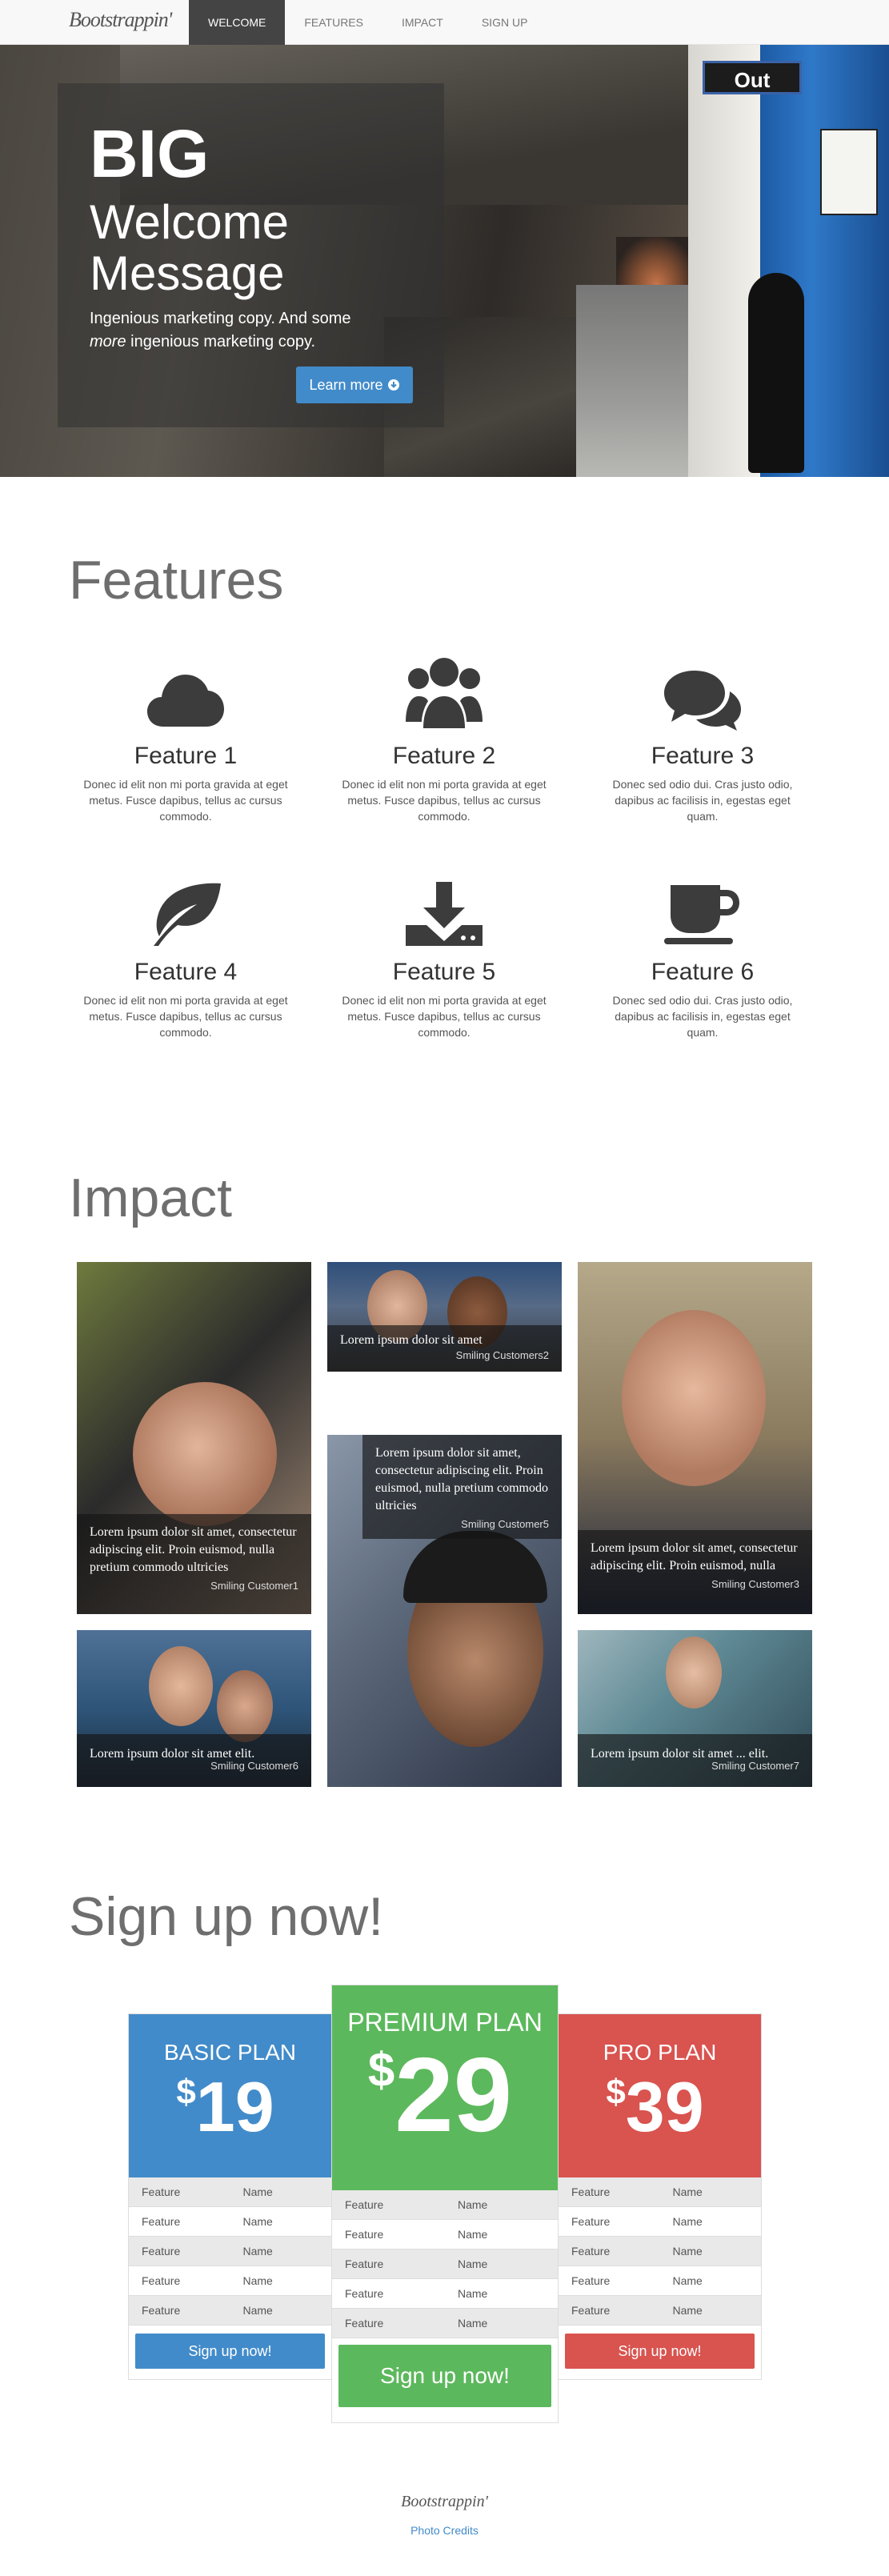  What do you see at coordinates (187, 914) in the screenshot?
I see `leaf-icon` at bounding box center [187, 914].